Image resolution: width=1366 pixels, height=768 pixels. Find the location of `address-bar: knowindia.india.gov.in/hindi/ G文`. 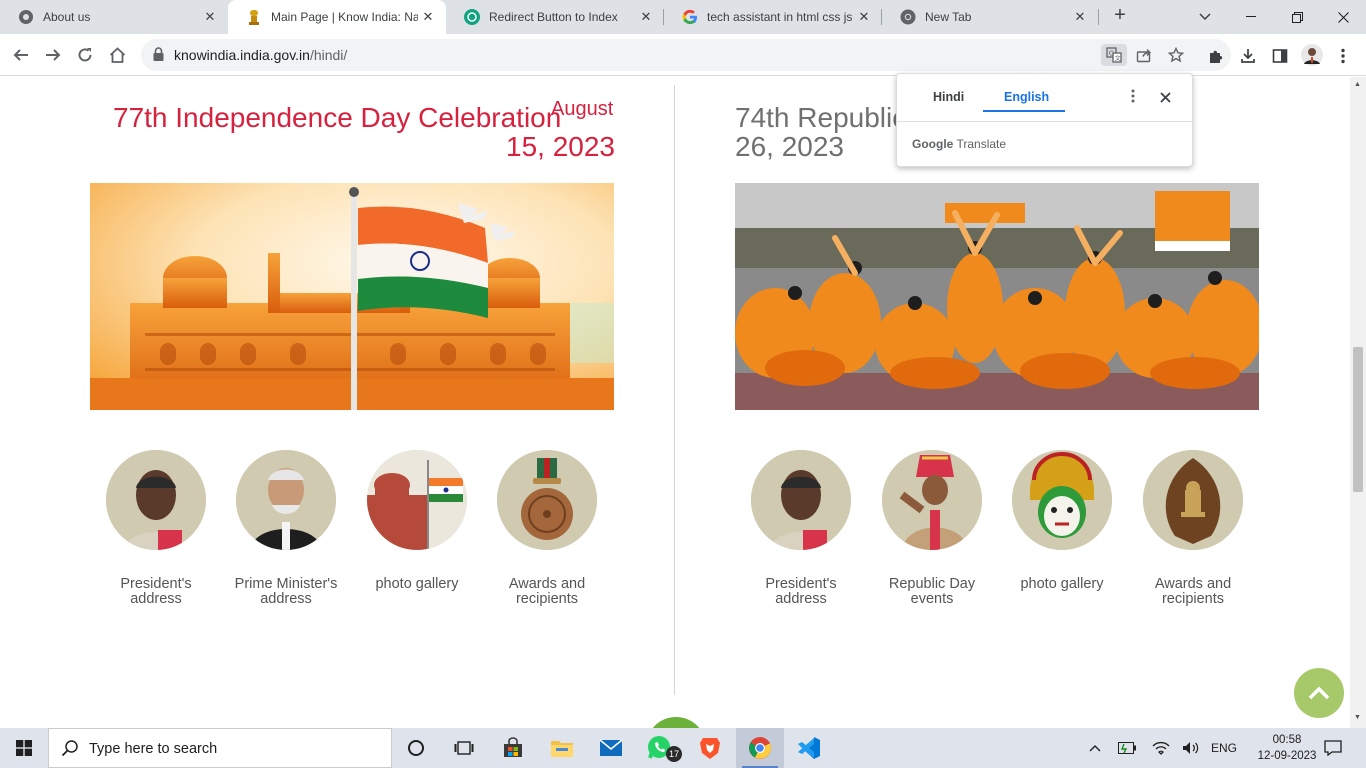

address-bar: knowindia.india.gov.in/hindi/ G文 is located at coordinates (686, 55).